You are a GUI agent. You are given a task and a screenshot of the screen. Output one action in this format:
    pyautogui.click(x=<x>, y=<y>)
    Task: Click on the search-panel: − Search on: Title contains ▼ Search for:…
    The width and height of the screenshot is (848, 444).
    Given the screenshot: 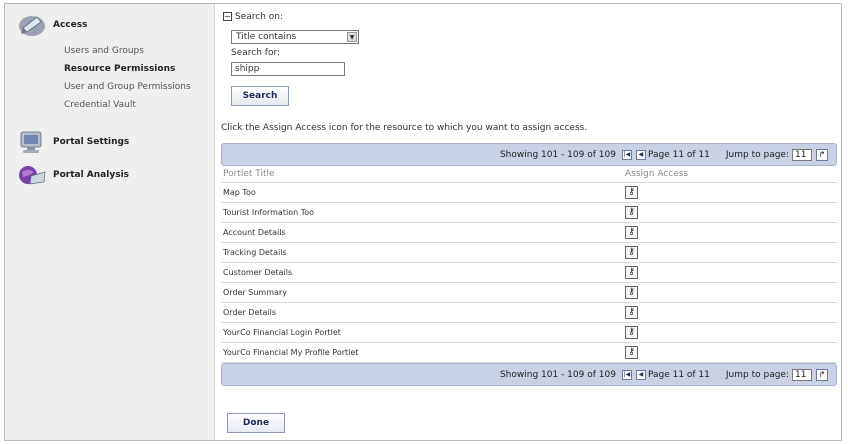 What is the action you would take?
    pyautogui.click(x=291, y=59)
    